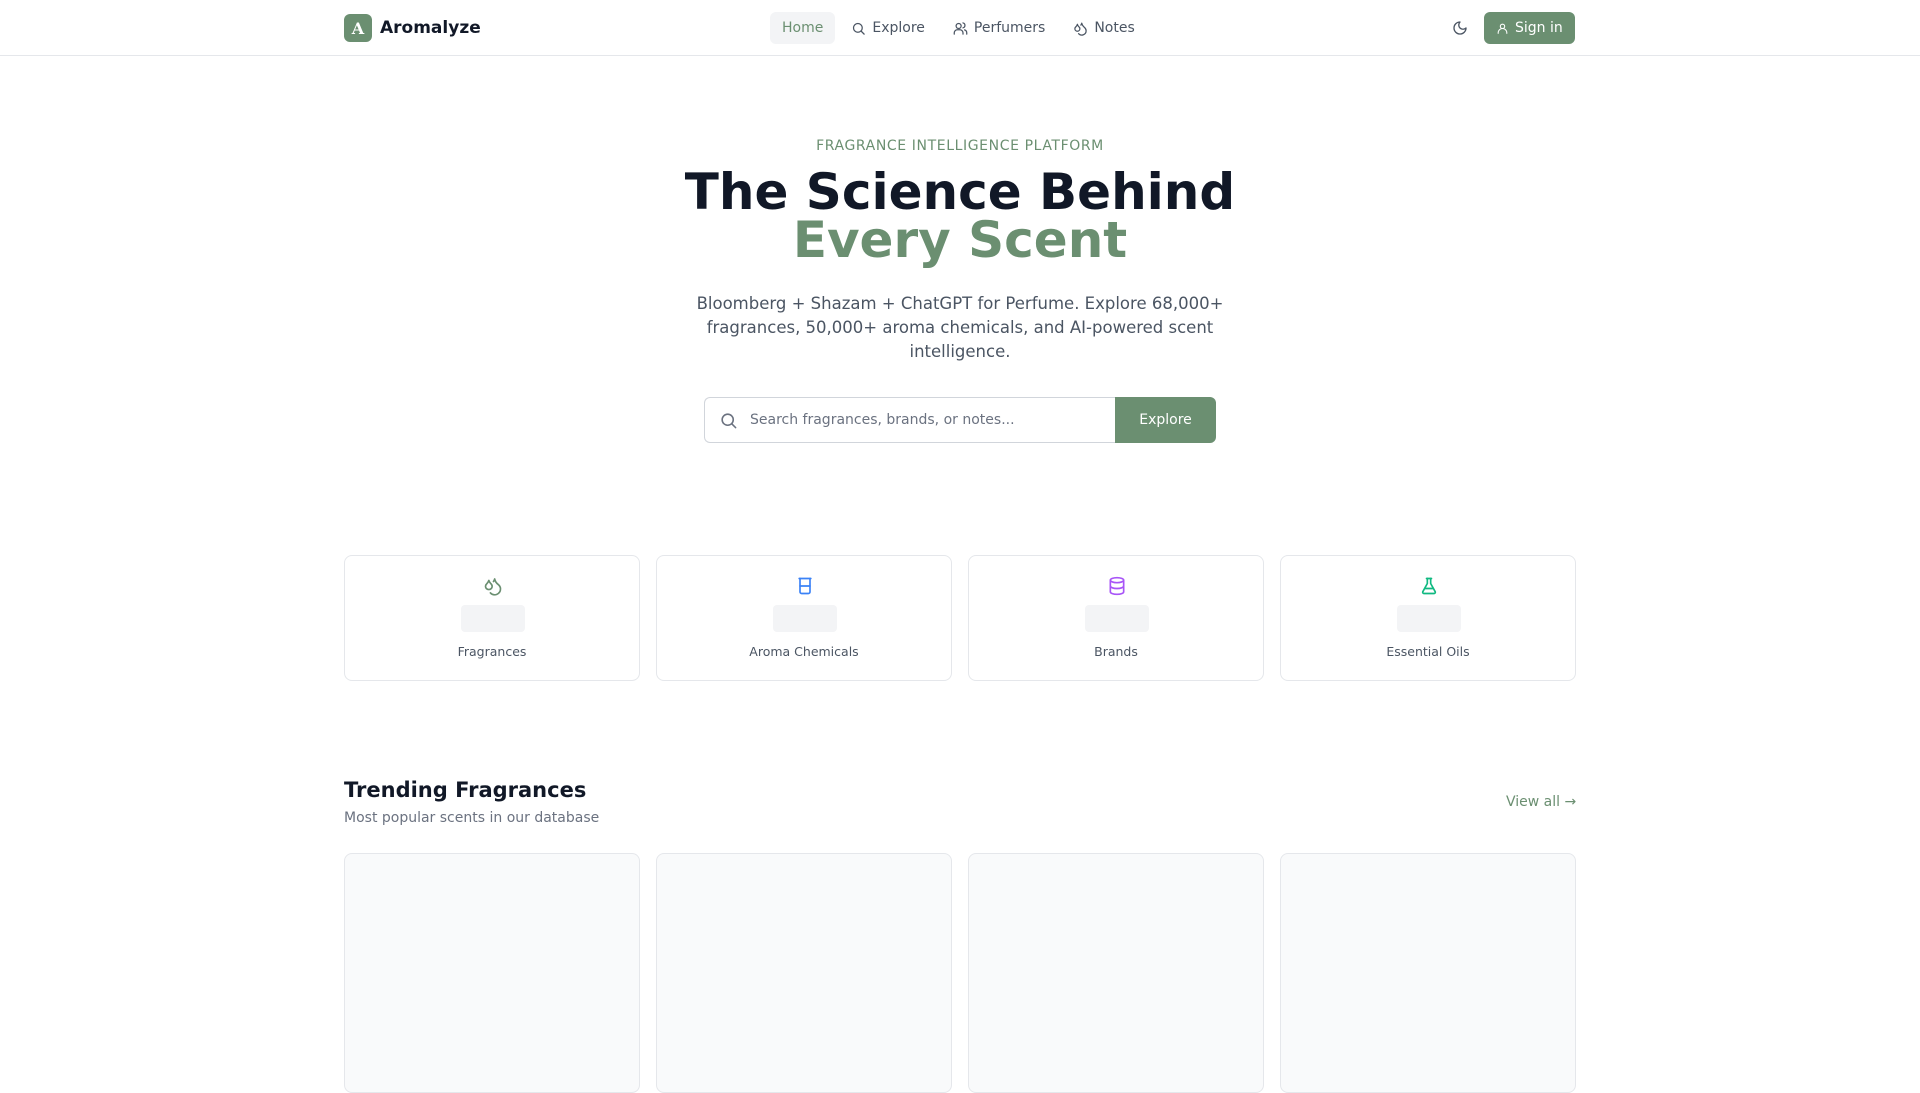 This screenshot has height=1093, width=1920. I want to click on section-title: Trending Fragrances, so click(465, 790).